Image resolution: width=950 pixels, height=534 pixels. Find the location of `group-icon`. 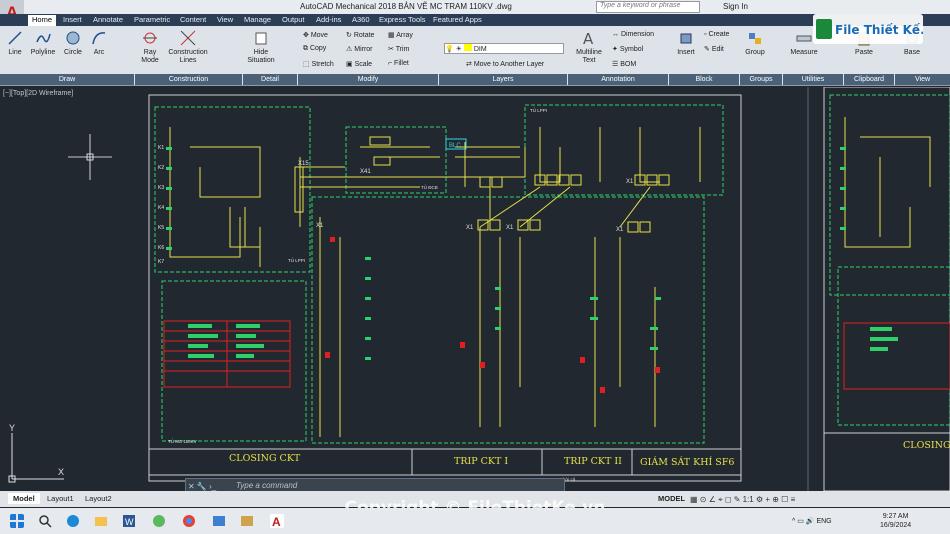

group-icon is located at coordinates (755, 38).